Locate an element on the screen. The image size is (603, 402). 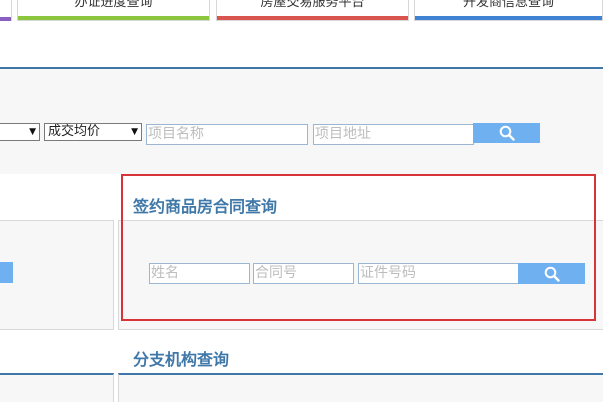
branch-query-title: 分支机构查询 is located at coordinates (181, 359).